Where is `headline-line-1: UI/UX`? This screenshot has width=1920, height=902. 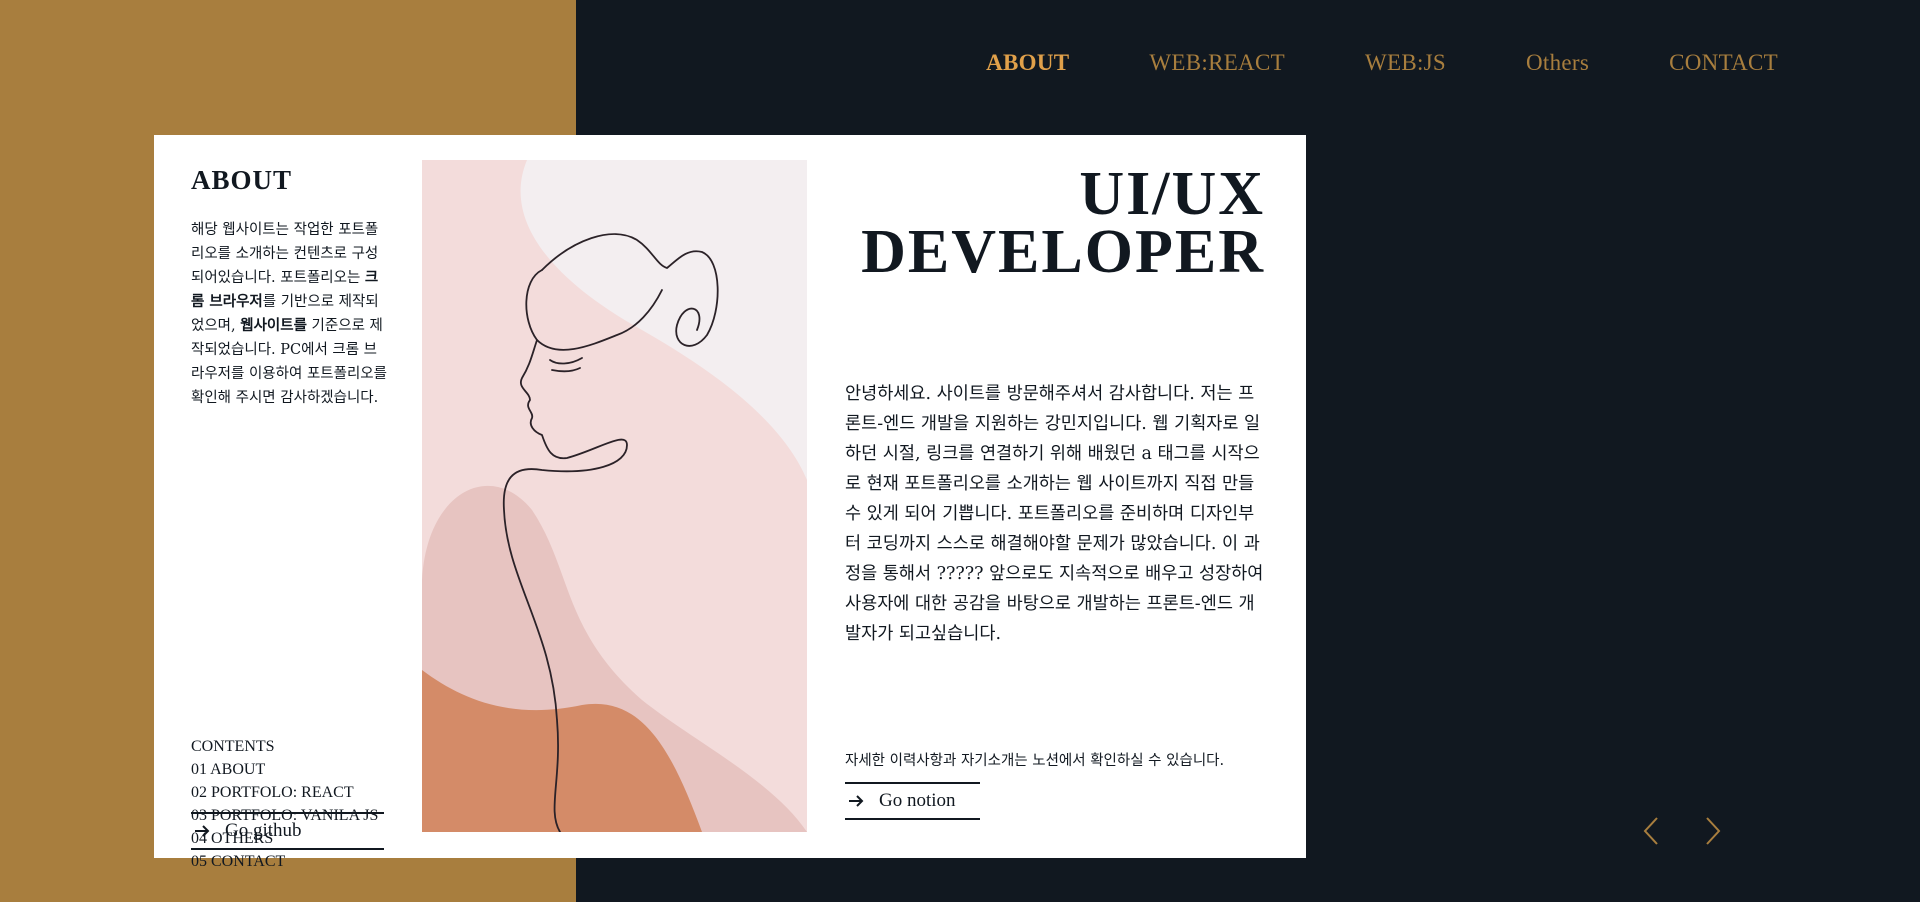
headline-line-1: UI/UX is located at coordinates (1172, 194).